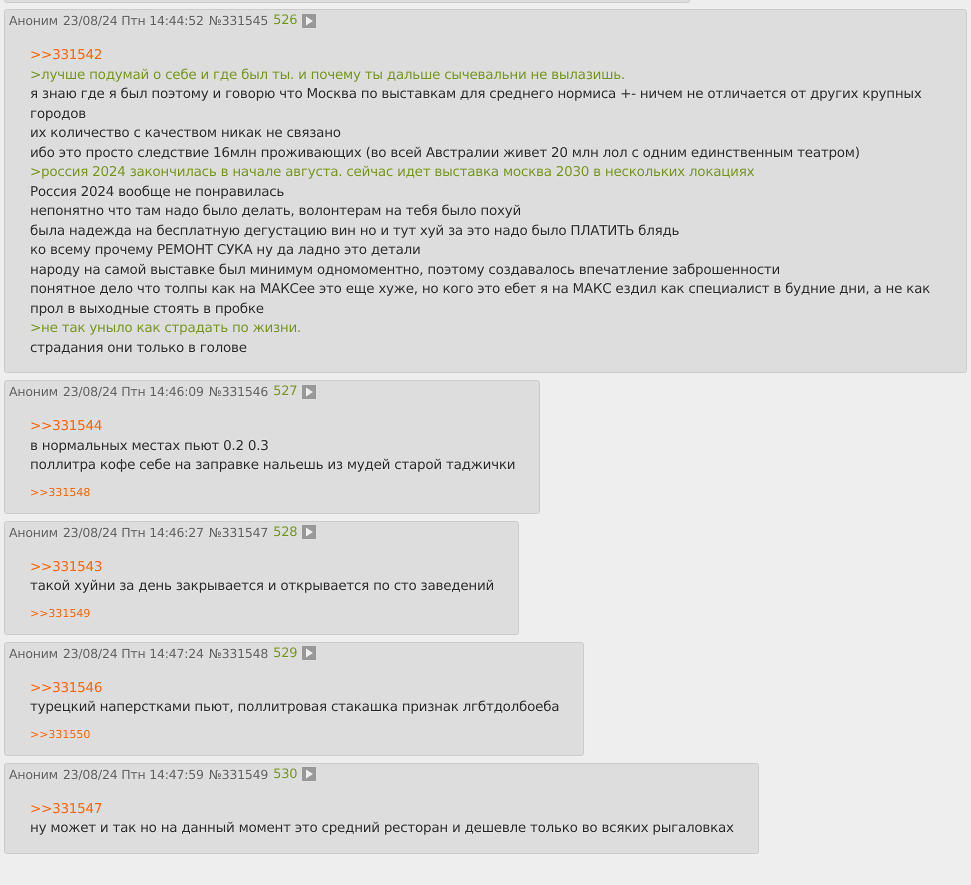 The image size is (971, 885). Describe the element at coordinates (406, 270) in the screenshot. I see `post-text: народу на самой выставке был минимум одномоментно, поэтому создавалось впечатление заброшенности` at that location.